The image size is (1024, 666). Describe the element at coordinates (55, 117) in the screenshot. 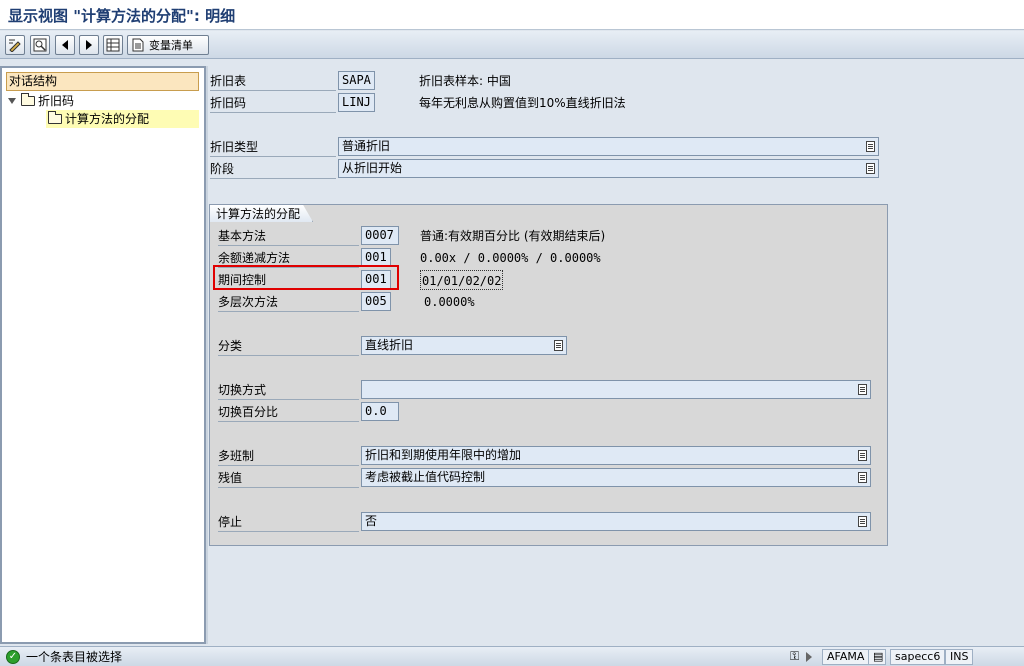

I see `open-folder-icon` at that location.